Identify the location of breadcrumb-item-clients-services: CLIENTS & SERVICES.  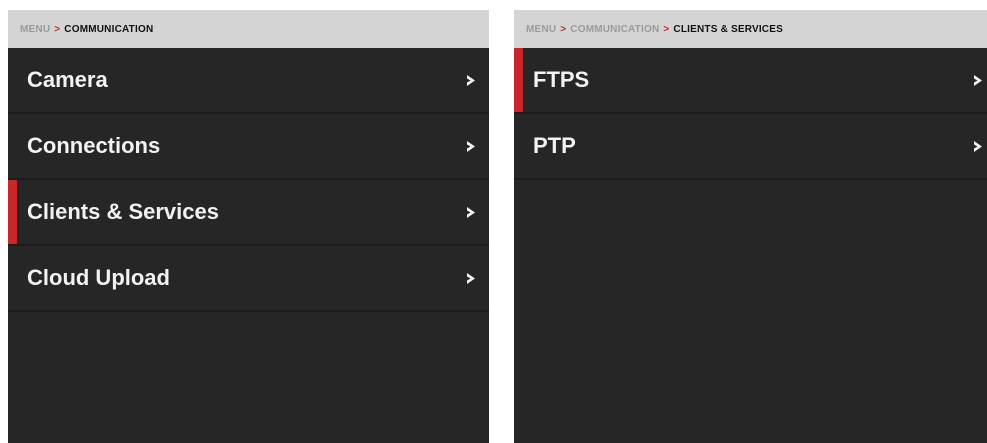
(728, 29).